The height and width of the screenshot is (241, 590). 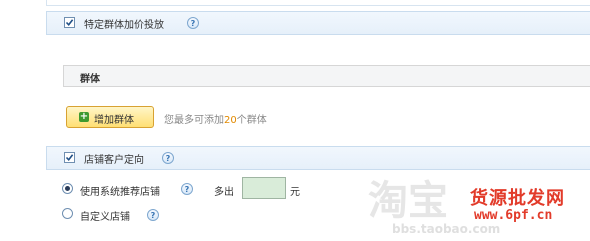 What do you see at coordinates (90, 79) in the screenshot?
I see `group-column-header: 群体` at bounding box center [90, 79].